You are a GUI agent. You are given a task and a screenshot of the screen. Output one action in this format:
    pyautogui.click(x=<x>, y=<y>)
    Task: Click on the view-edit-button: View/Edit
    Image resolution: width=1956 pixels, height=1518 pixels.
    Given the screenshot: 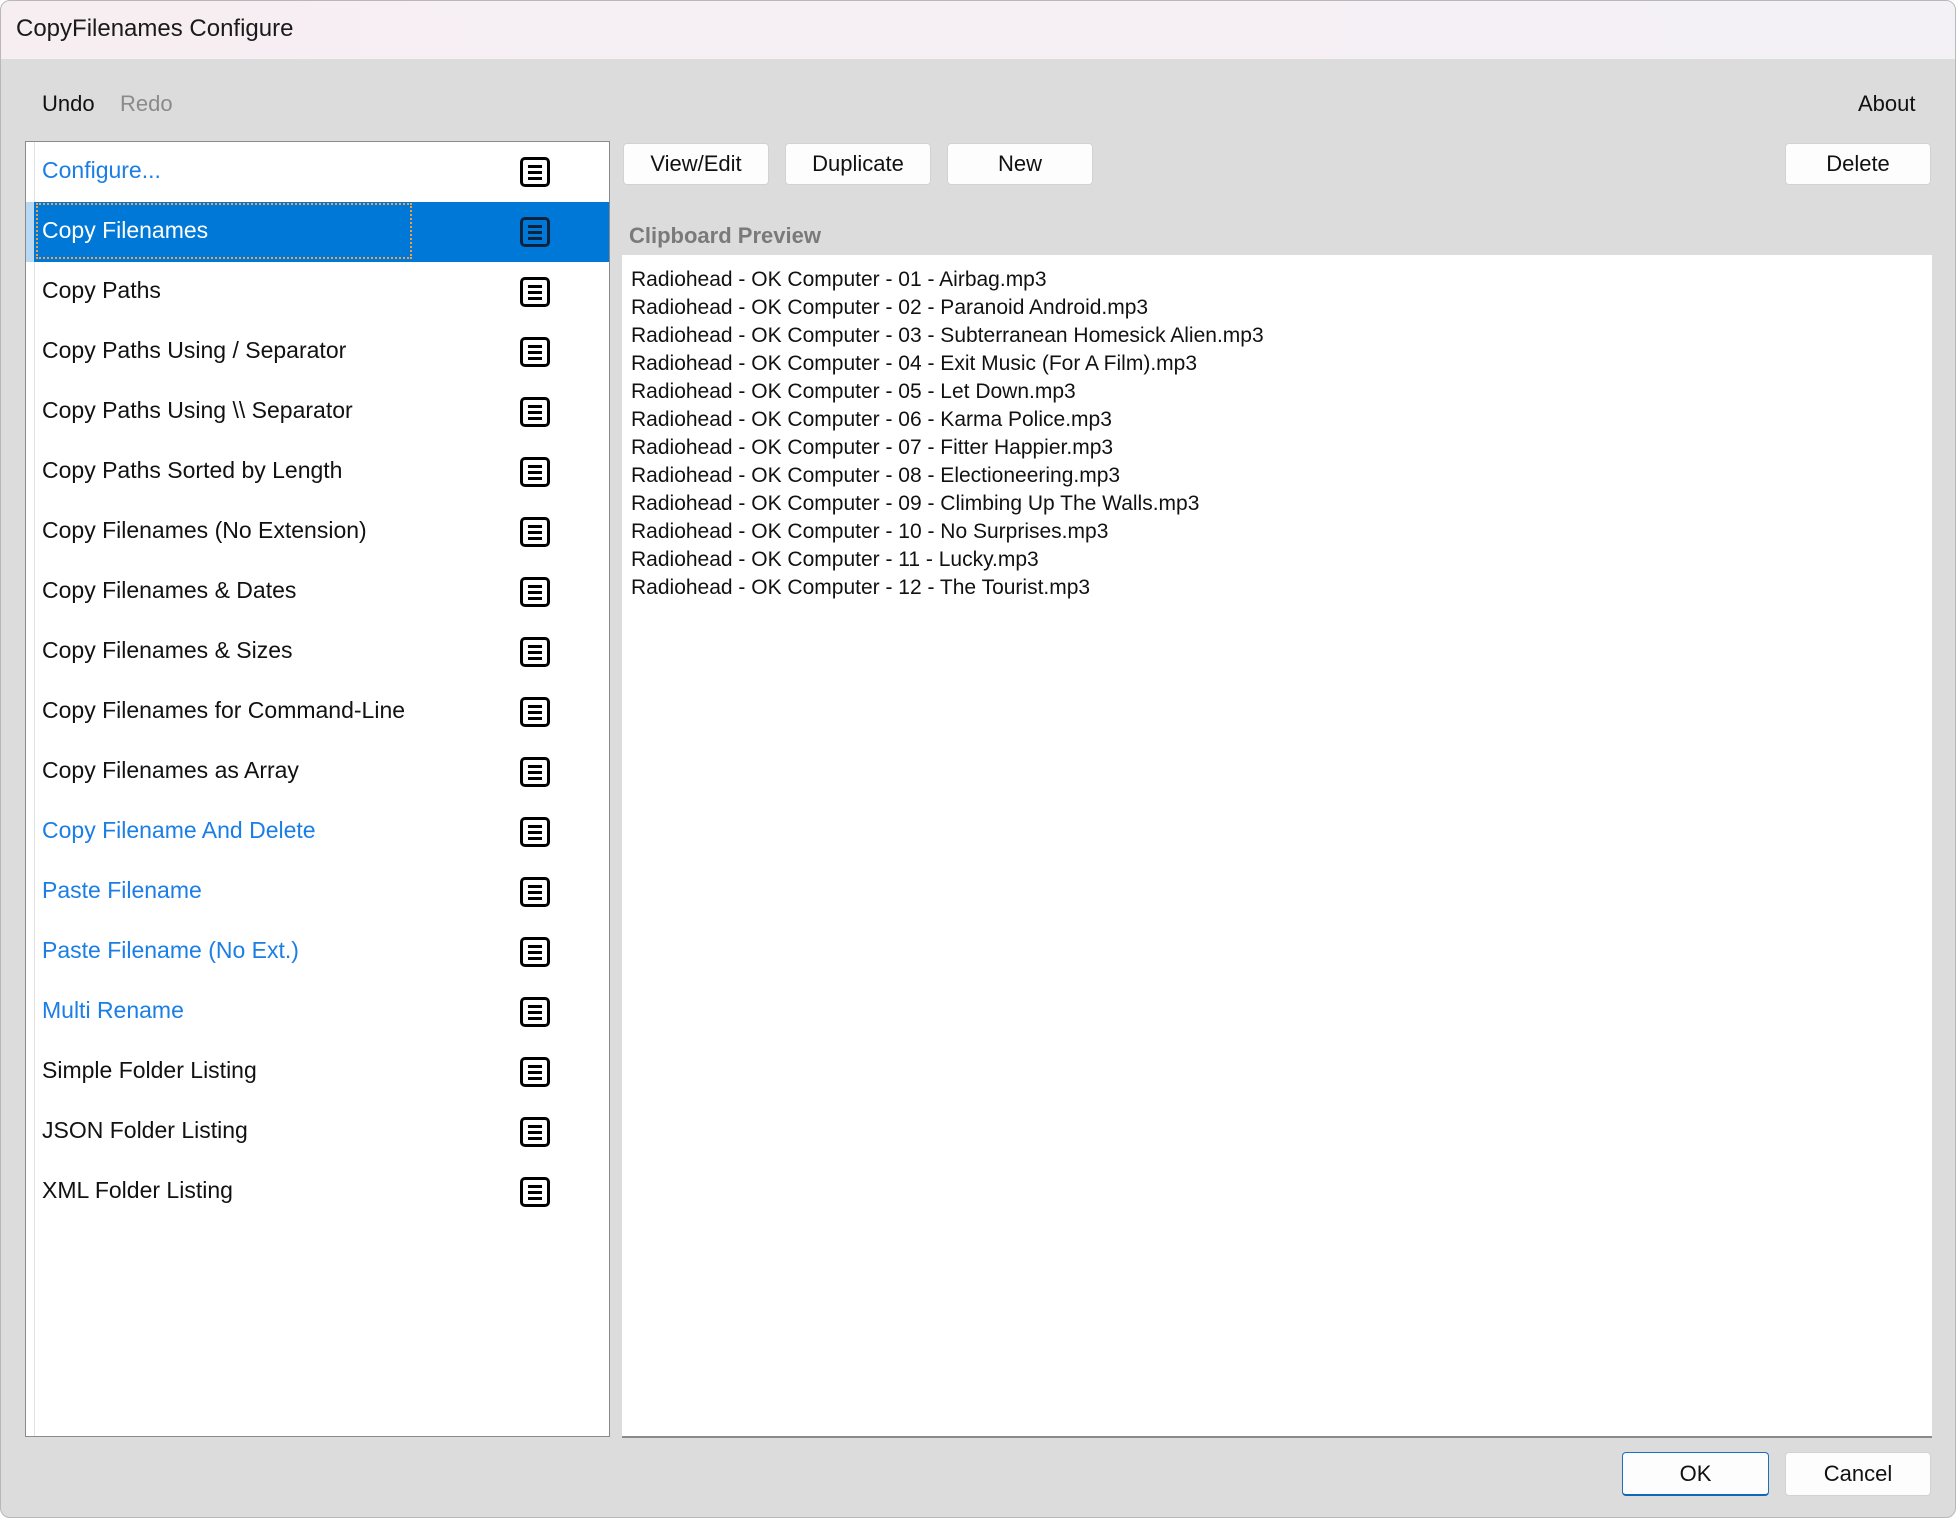 What is the action you would take?
    pyautogui.click(x=696, y=164)
    